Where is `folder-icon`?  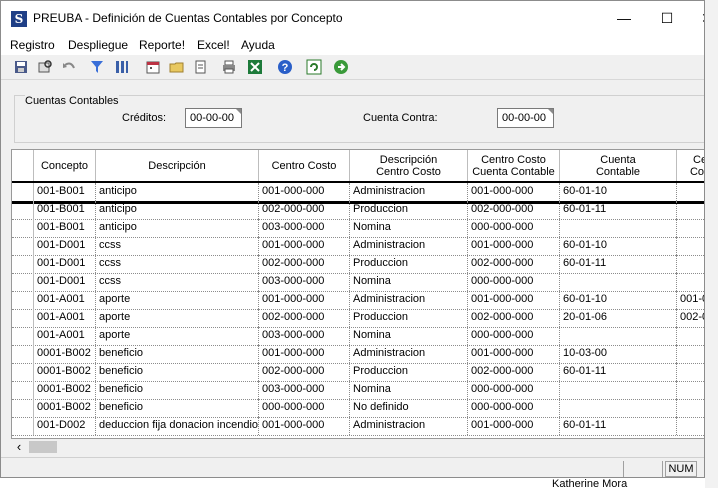
folder-icon is located at coordinates (177, 67).